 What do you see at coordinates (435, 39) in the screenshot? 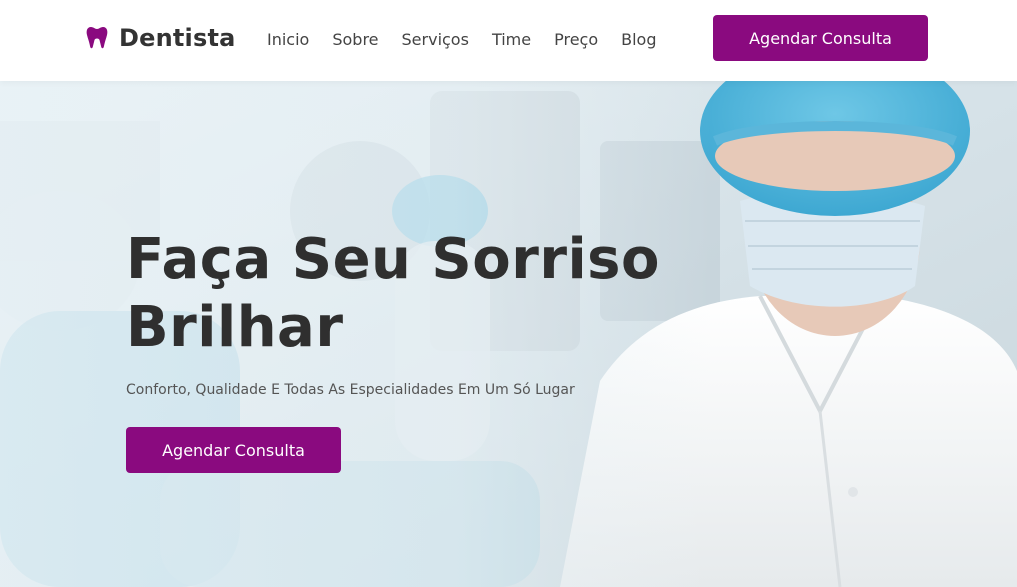
I see `nav-link-servicos: Serviços` at bounding box center [435, 39].